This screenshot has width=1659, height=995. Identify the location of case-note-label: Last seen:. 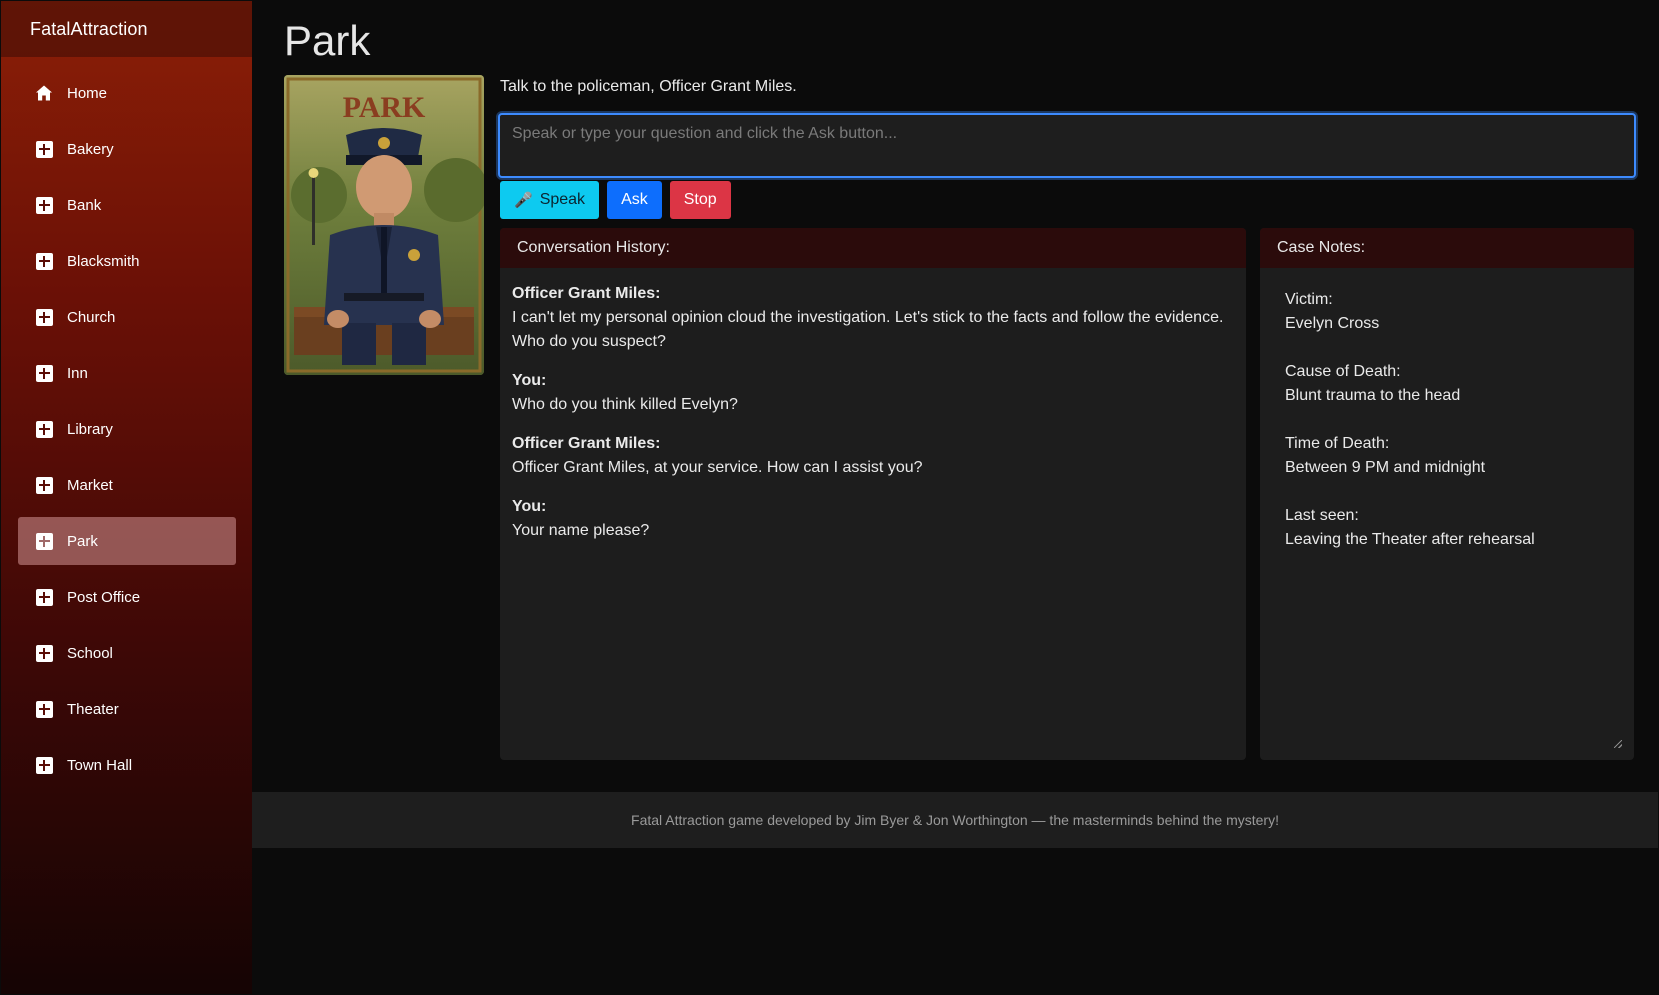
(1322, 515).